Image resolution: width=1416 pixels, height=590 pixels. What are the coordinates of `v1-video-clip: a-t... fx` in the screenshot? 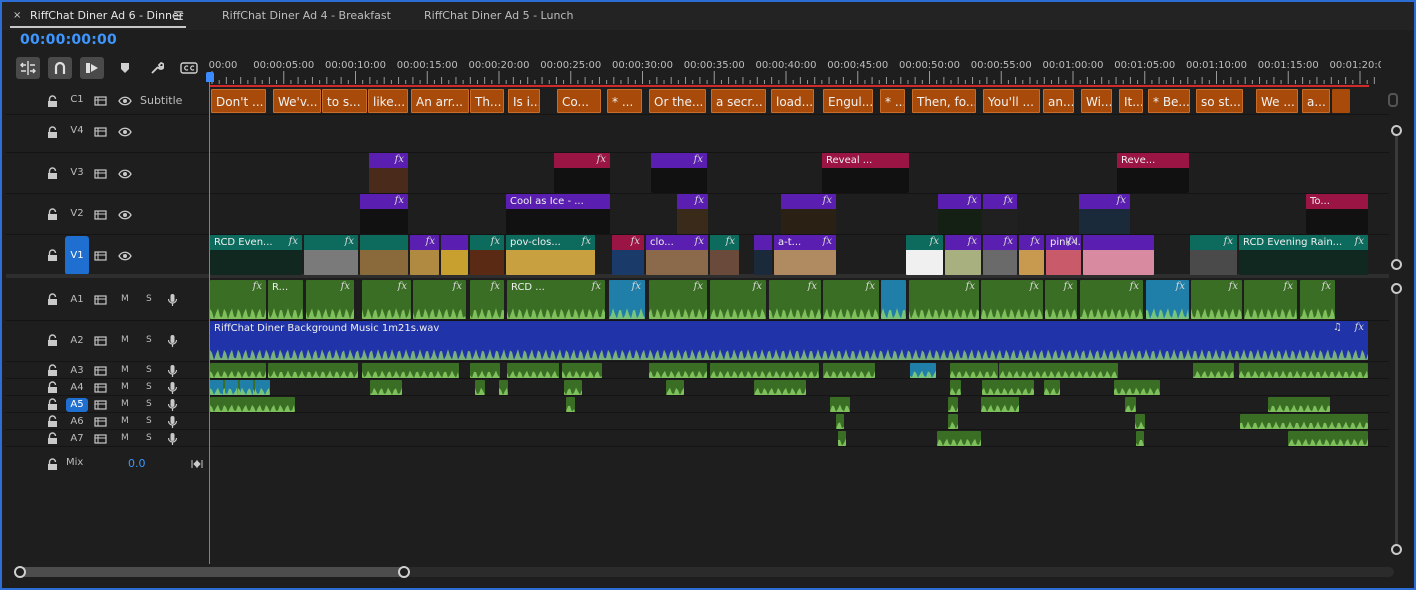 It's located at (805, 255).